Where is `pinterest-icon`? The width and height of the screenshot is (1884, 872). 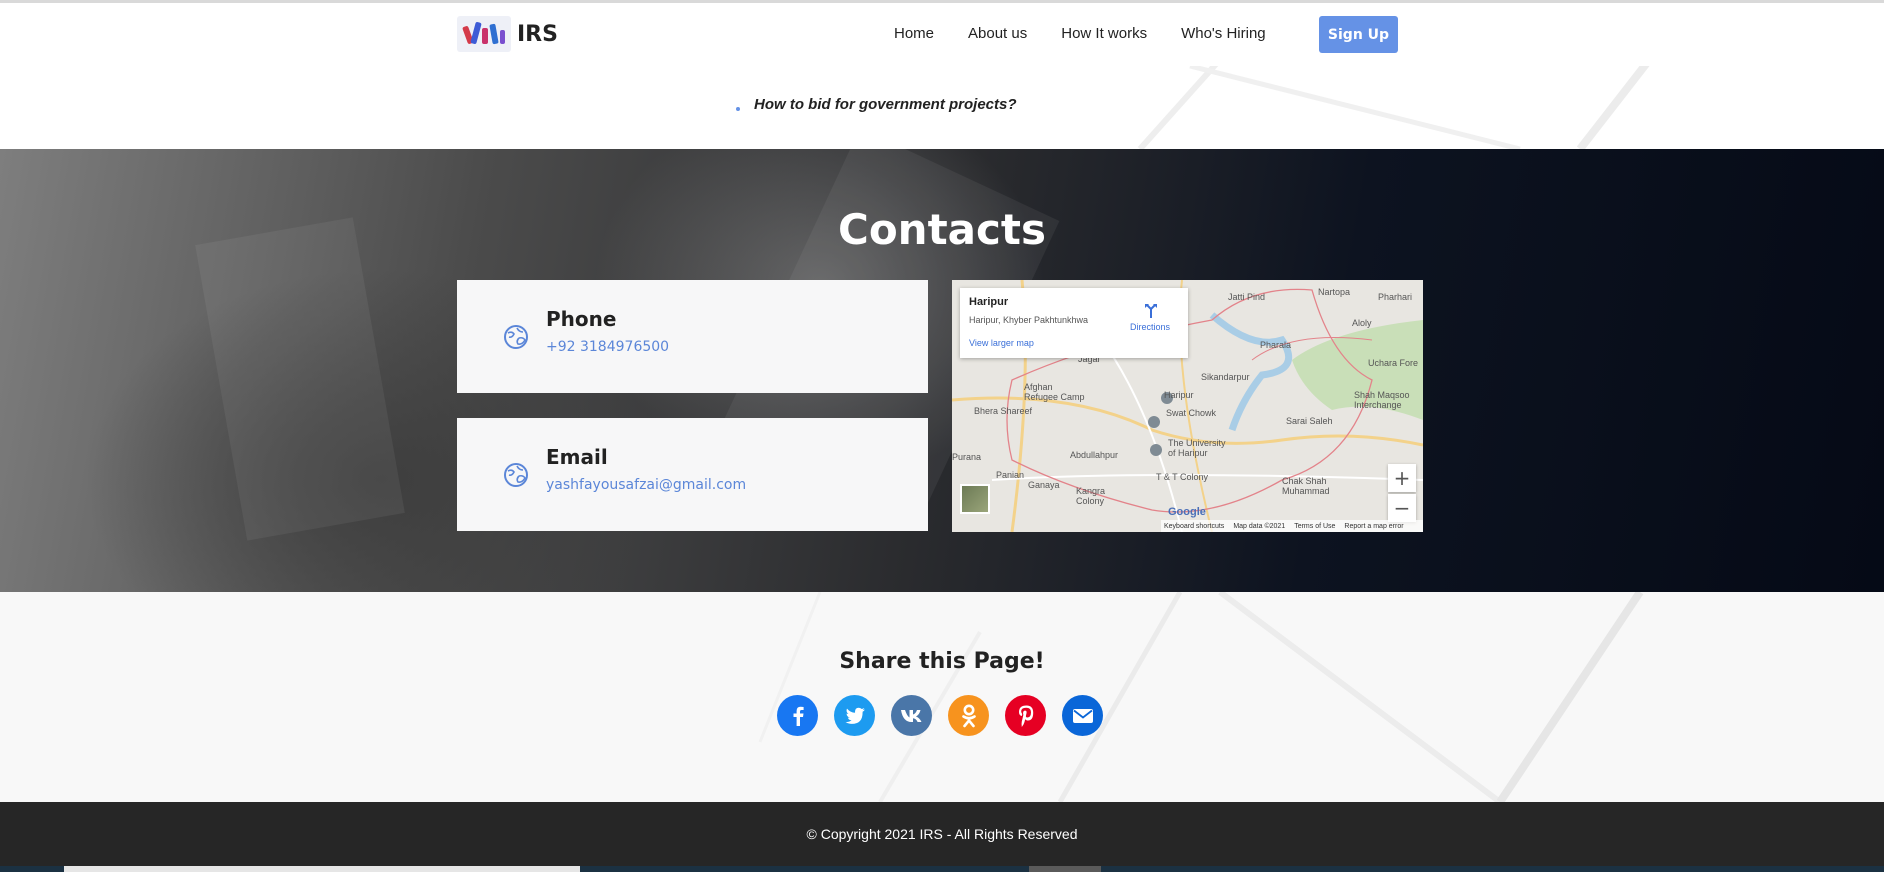 pinterest-icon is located at coordinates (1025, 716).